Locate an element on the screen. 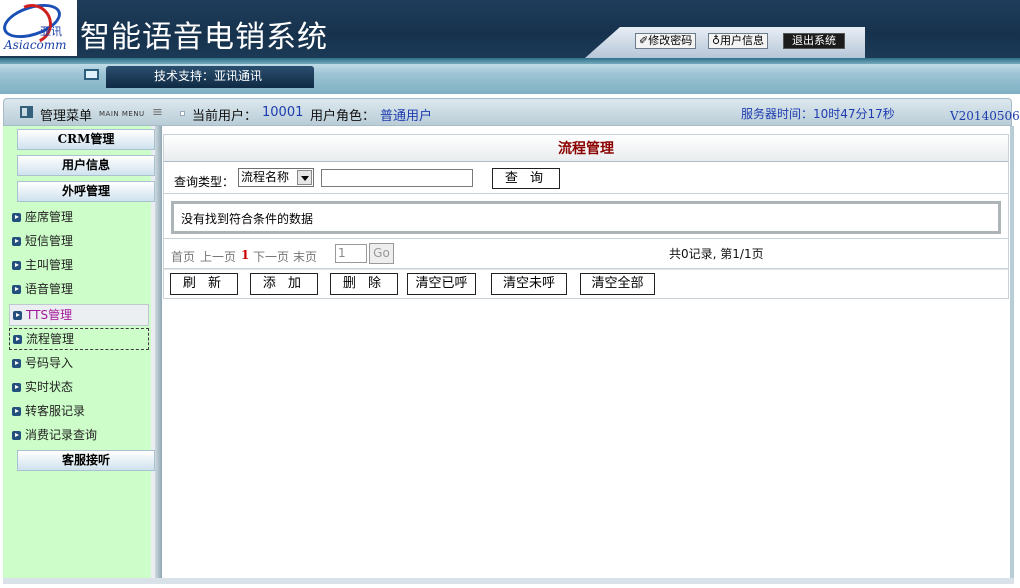 The image size is (1020, 588). sidebar-item-realtime-status: 实时状态 is located at coordinates (79, 387).